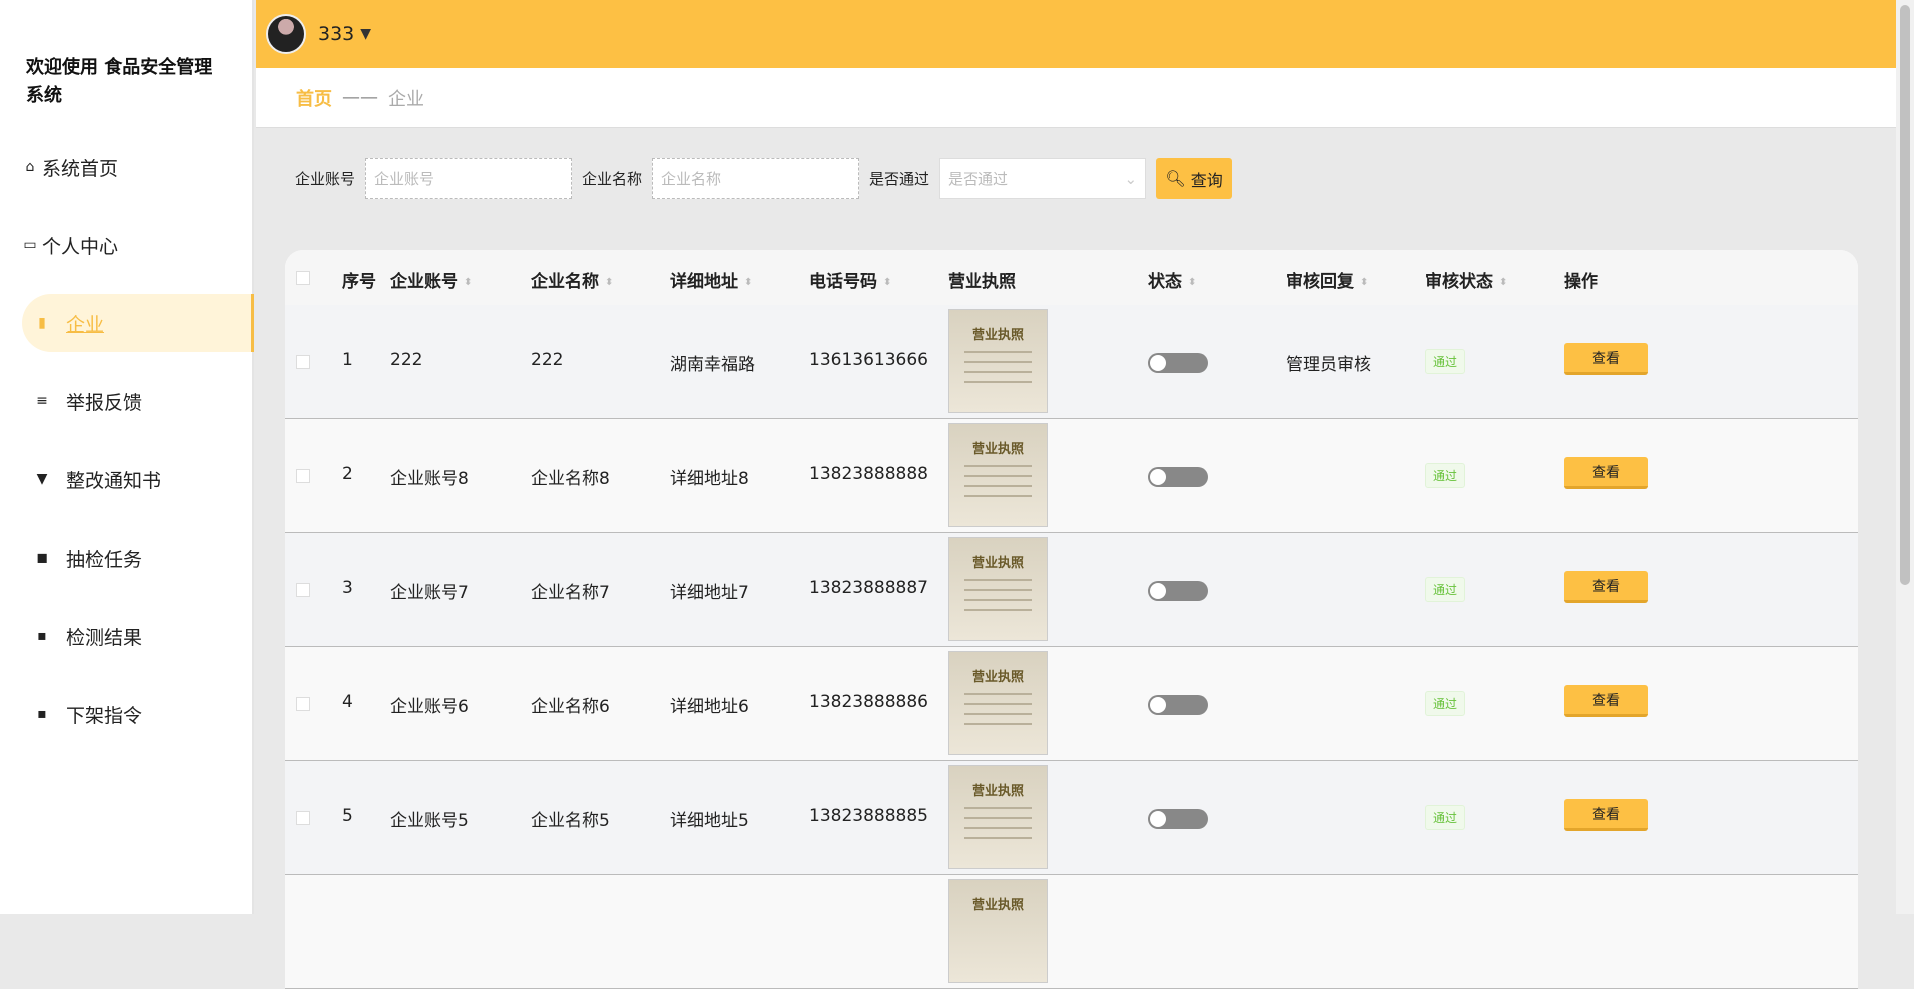 This screenshot has height=989, width=1914. I want to click on column-header: 审核状态 ⬍, so click(1466, 279).